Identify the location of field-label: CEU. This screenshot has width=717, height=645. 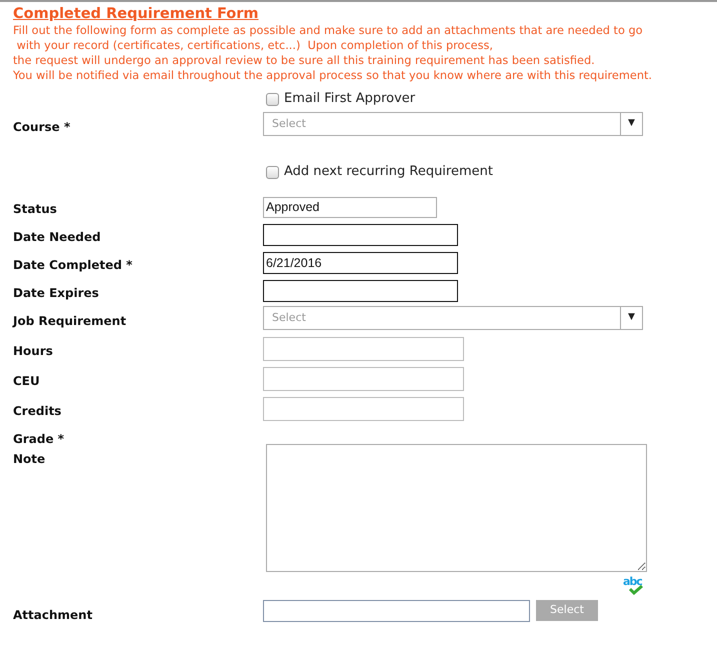
(26, 381).